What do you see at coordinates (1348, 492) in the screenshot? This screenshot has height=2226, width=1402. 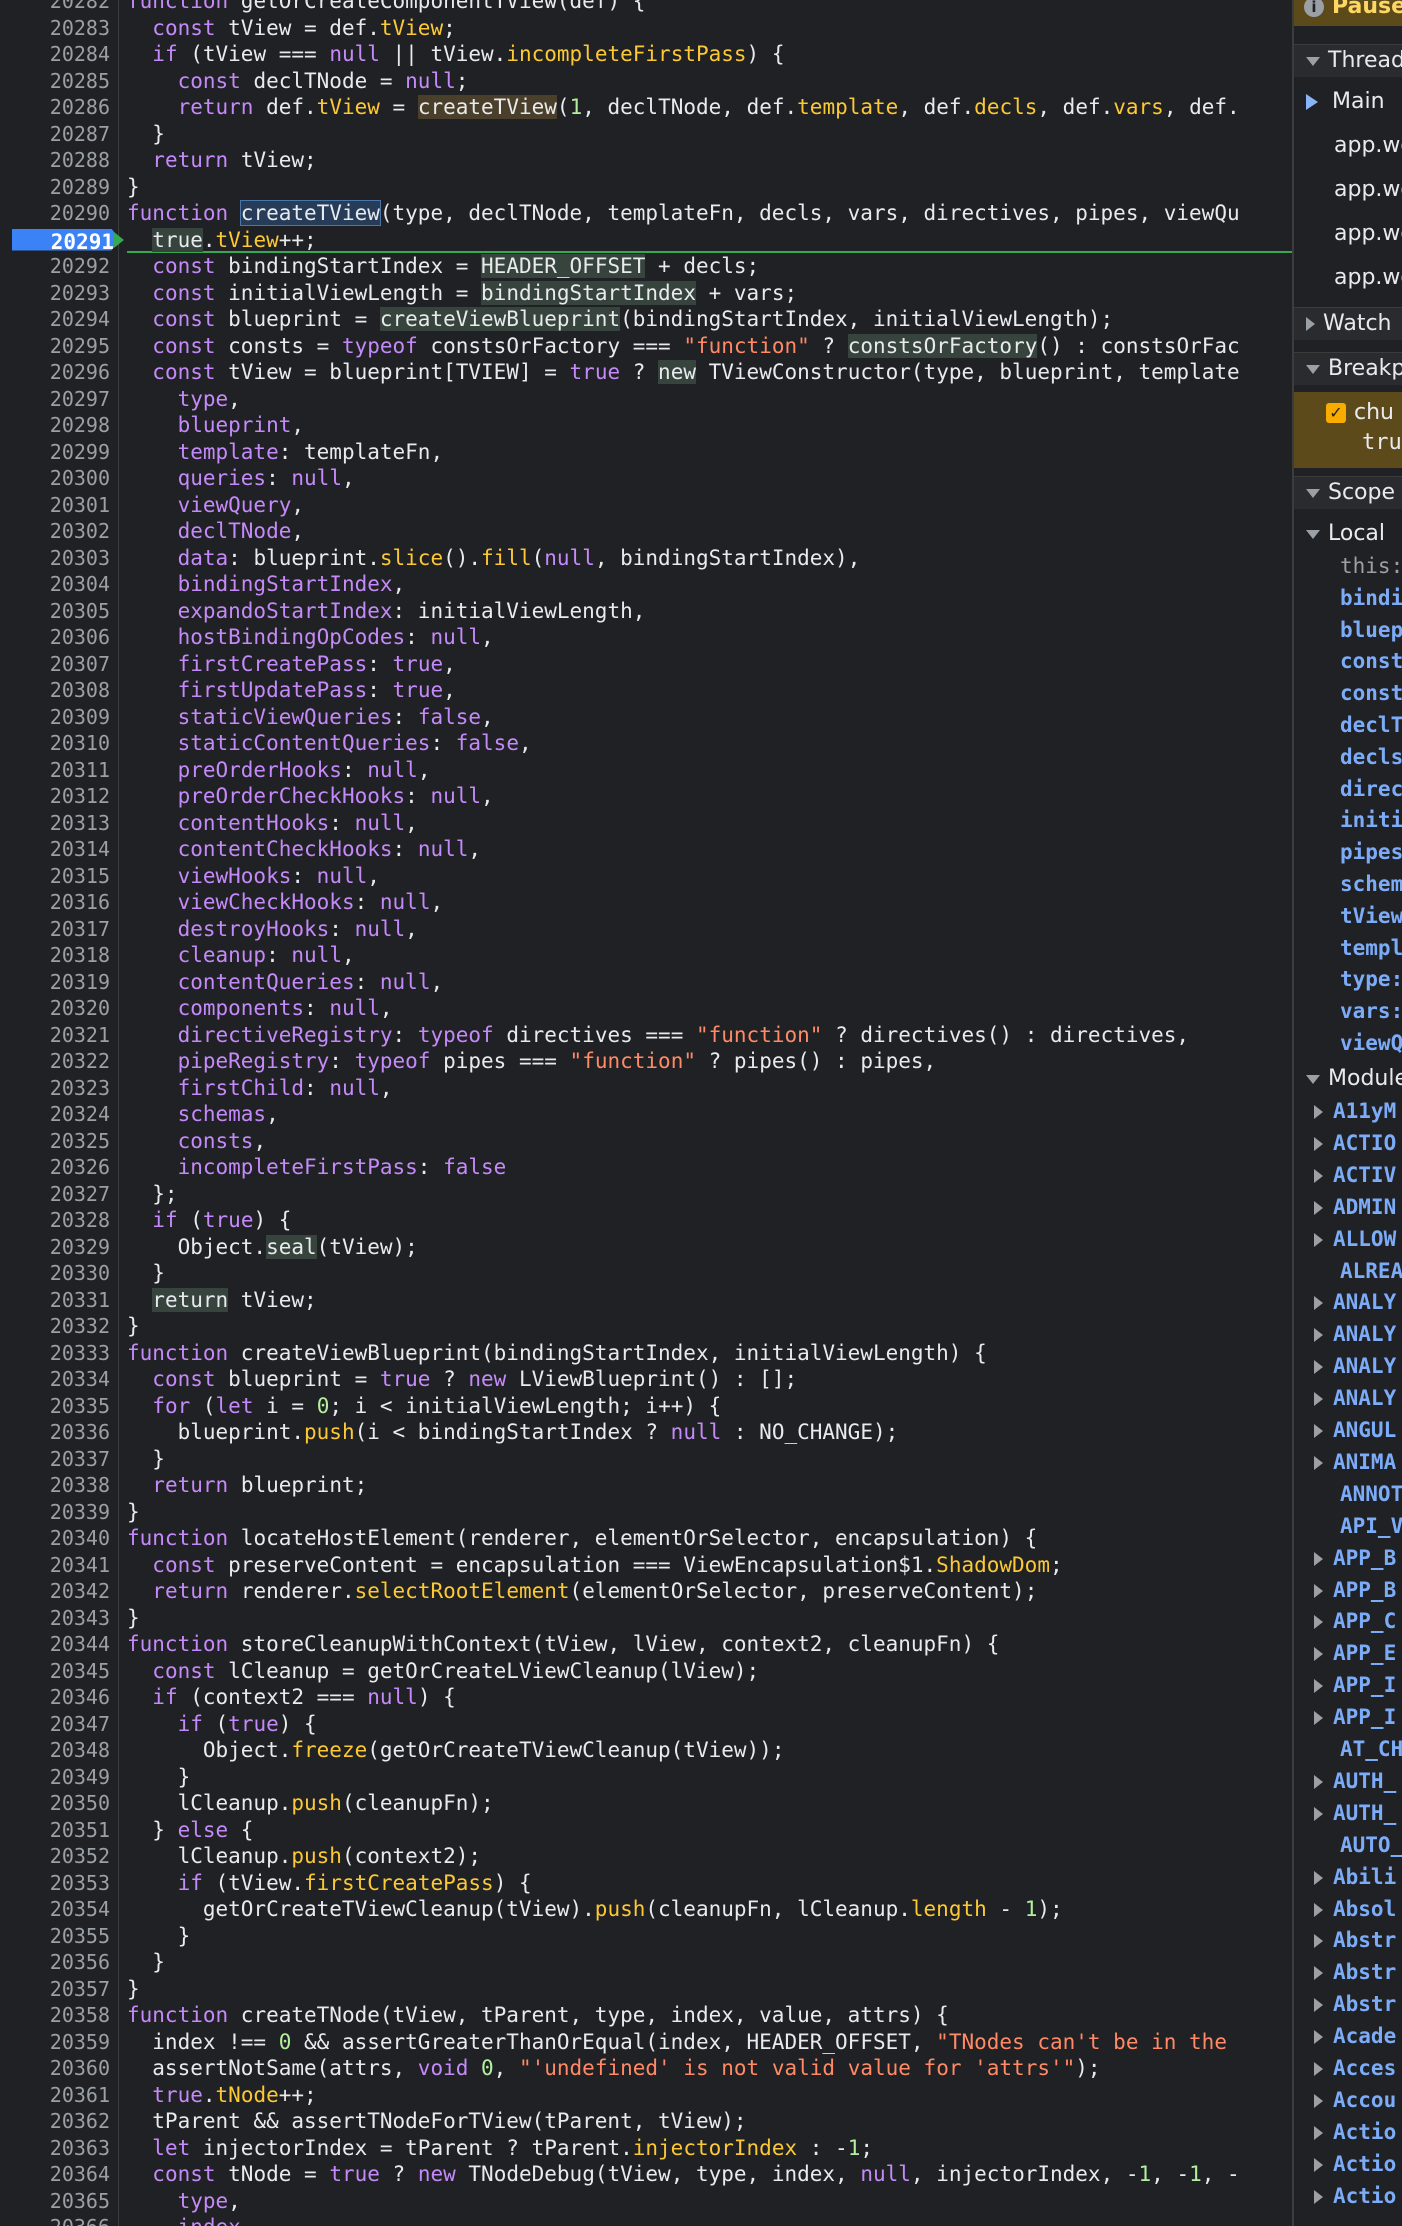 I see `scope-section-header: Scope` at bounding box center [1348, 492].